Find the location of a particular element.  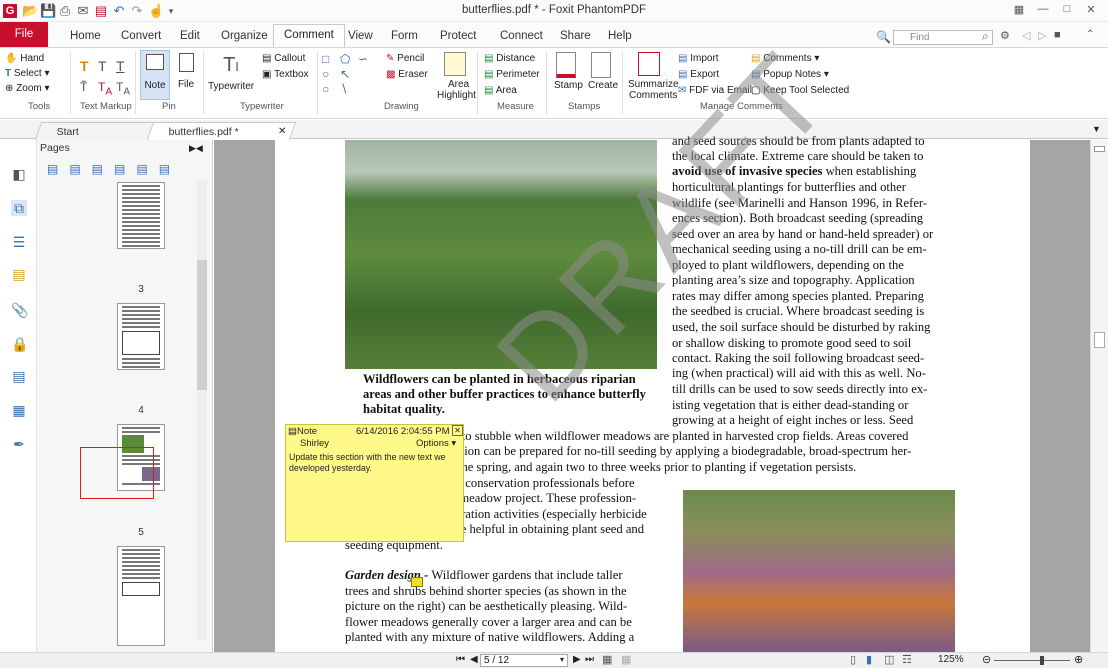

cloud-icon: ∽ is located at coordinates (363, 59).